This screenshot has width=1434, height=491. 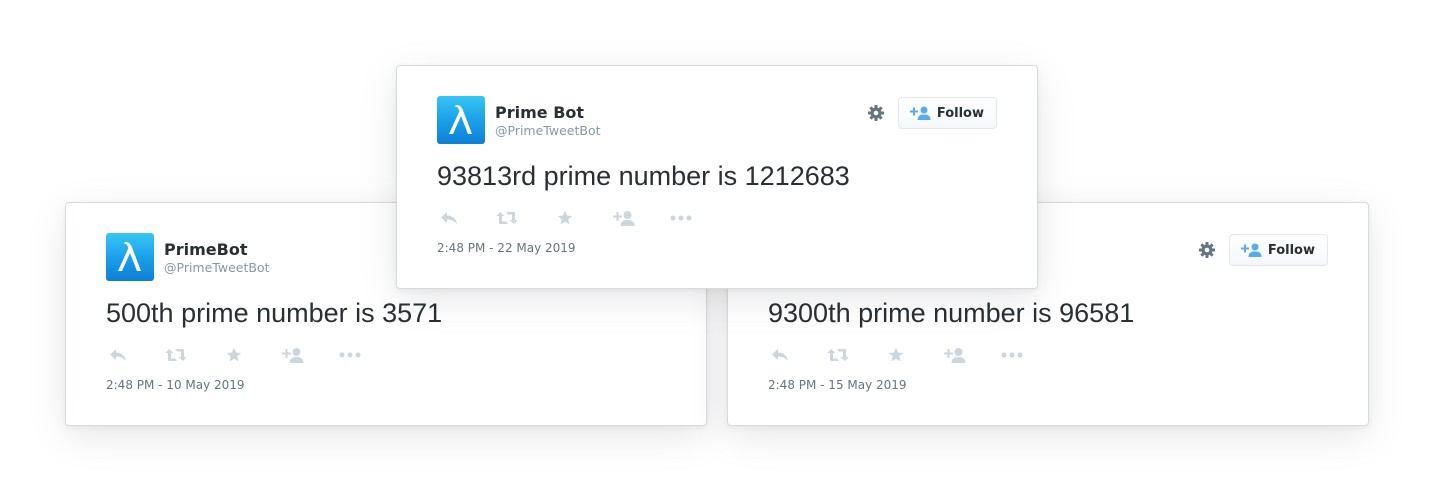 I want to click on tweet-text: 9300th prime number is 96581, so click(x=951, y=313).